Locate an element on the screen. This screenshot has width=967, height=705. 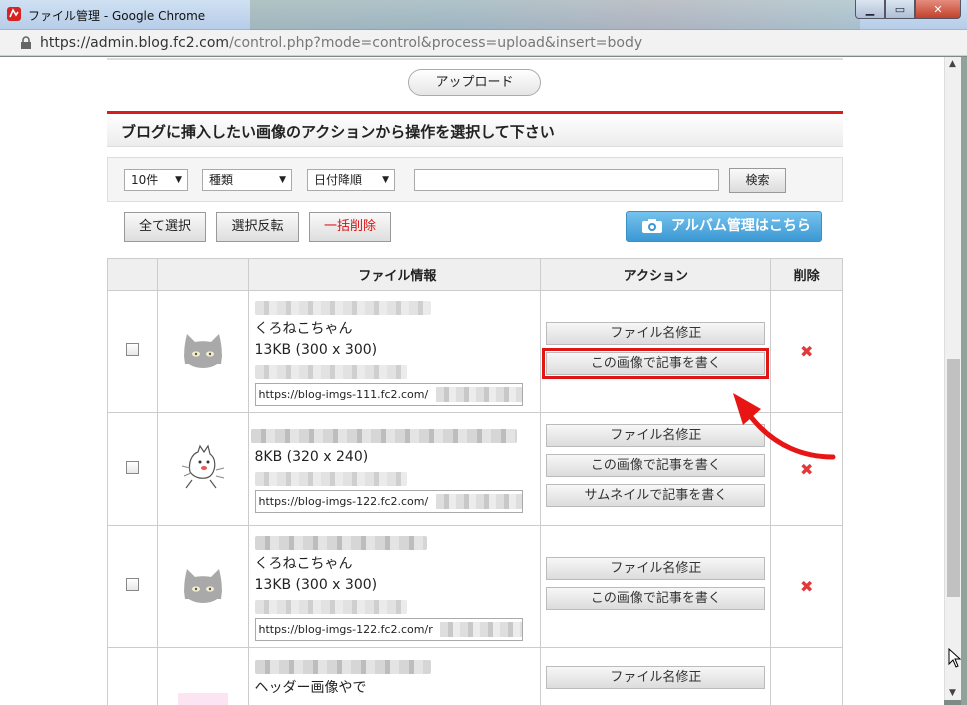
file-size: 8KB (320 x 240) is located at coordinates (311, 457).